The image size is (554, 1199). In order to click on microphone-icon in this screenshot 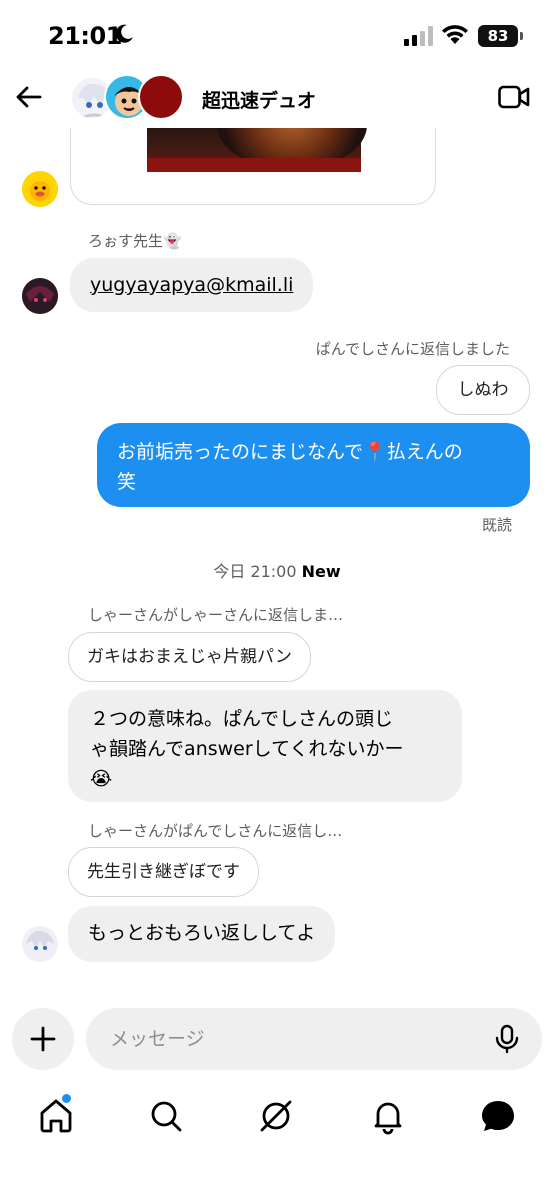, I will do `click(507, 1039)`.